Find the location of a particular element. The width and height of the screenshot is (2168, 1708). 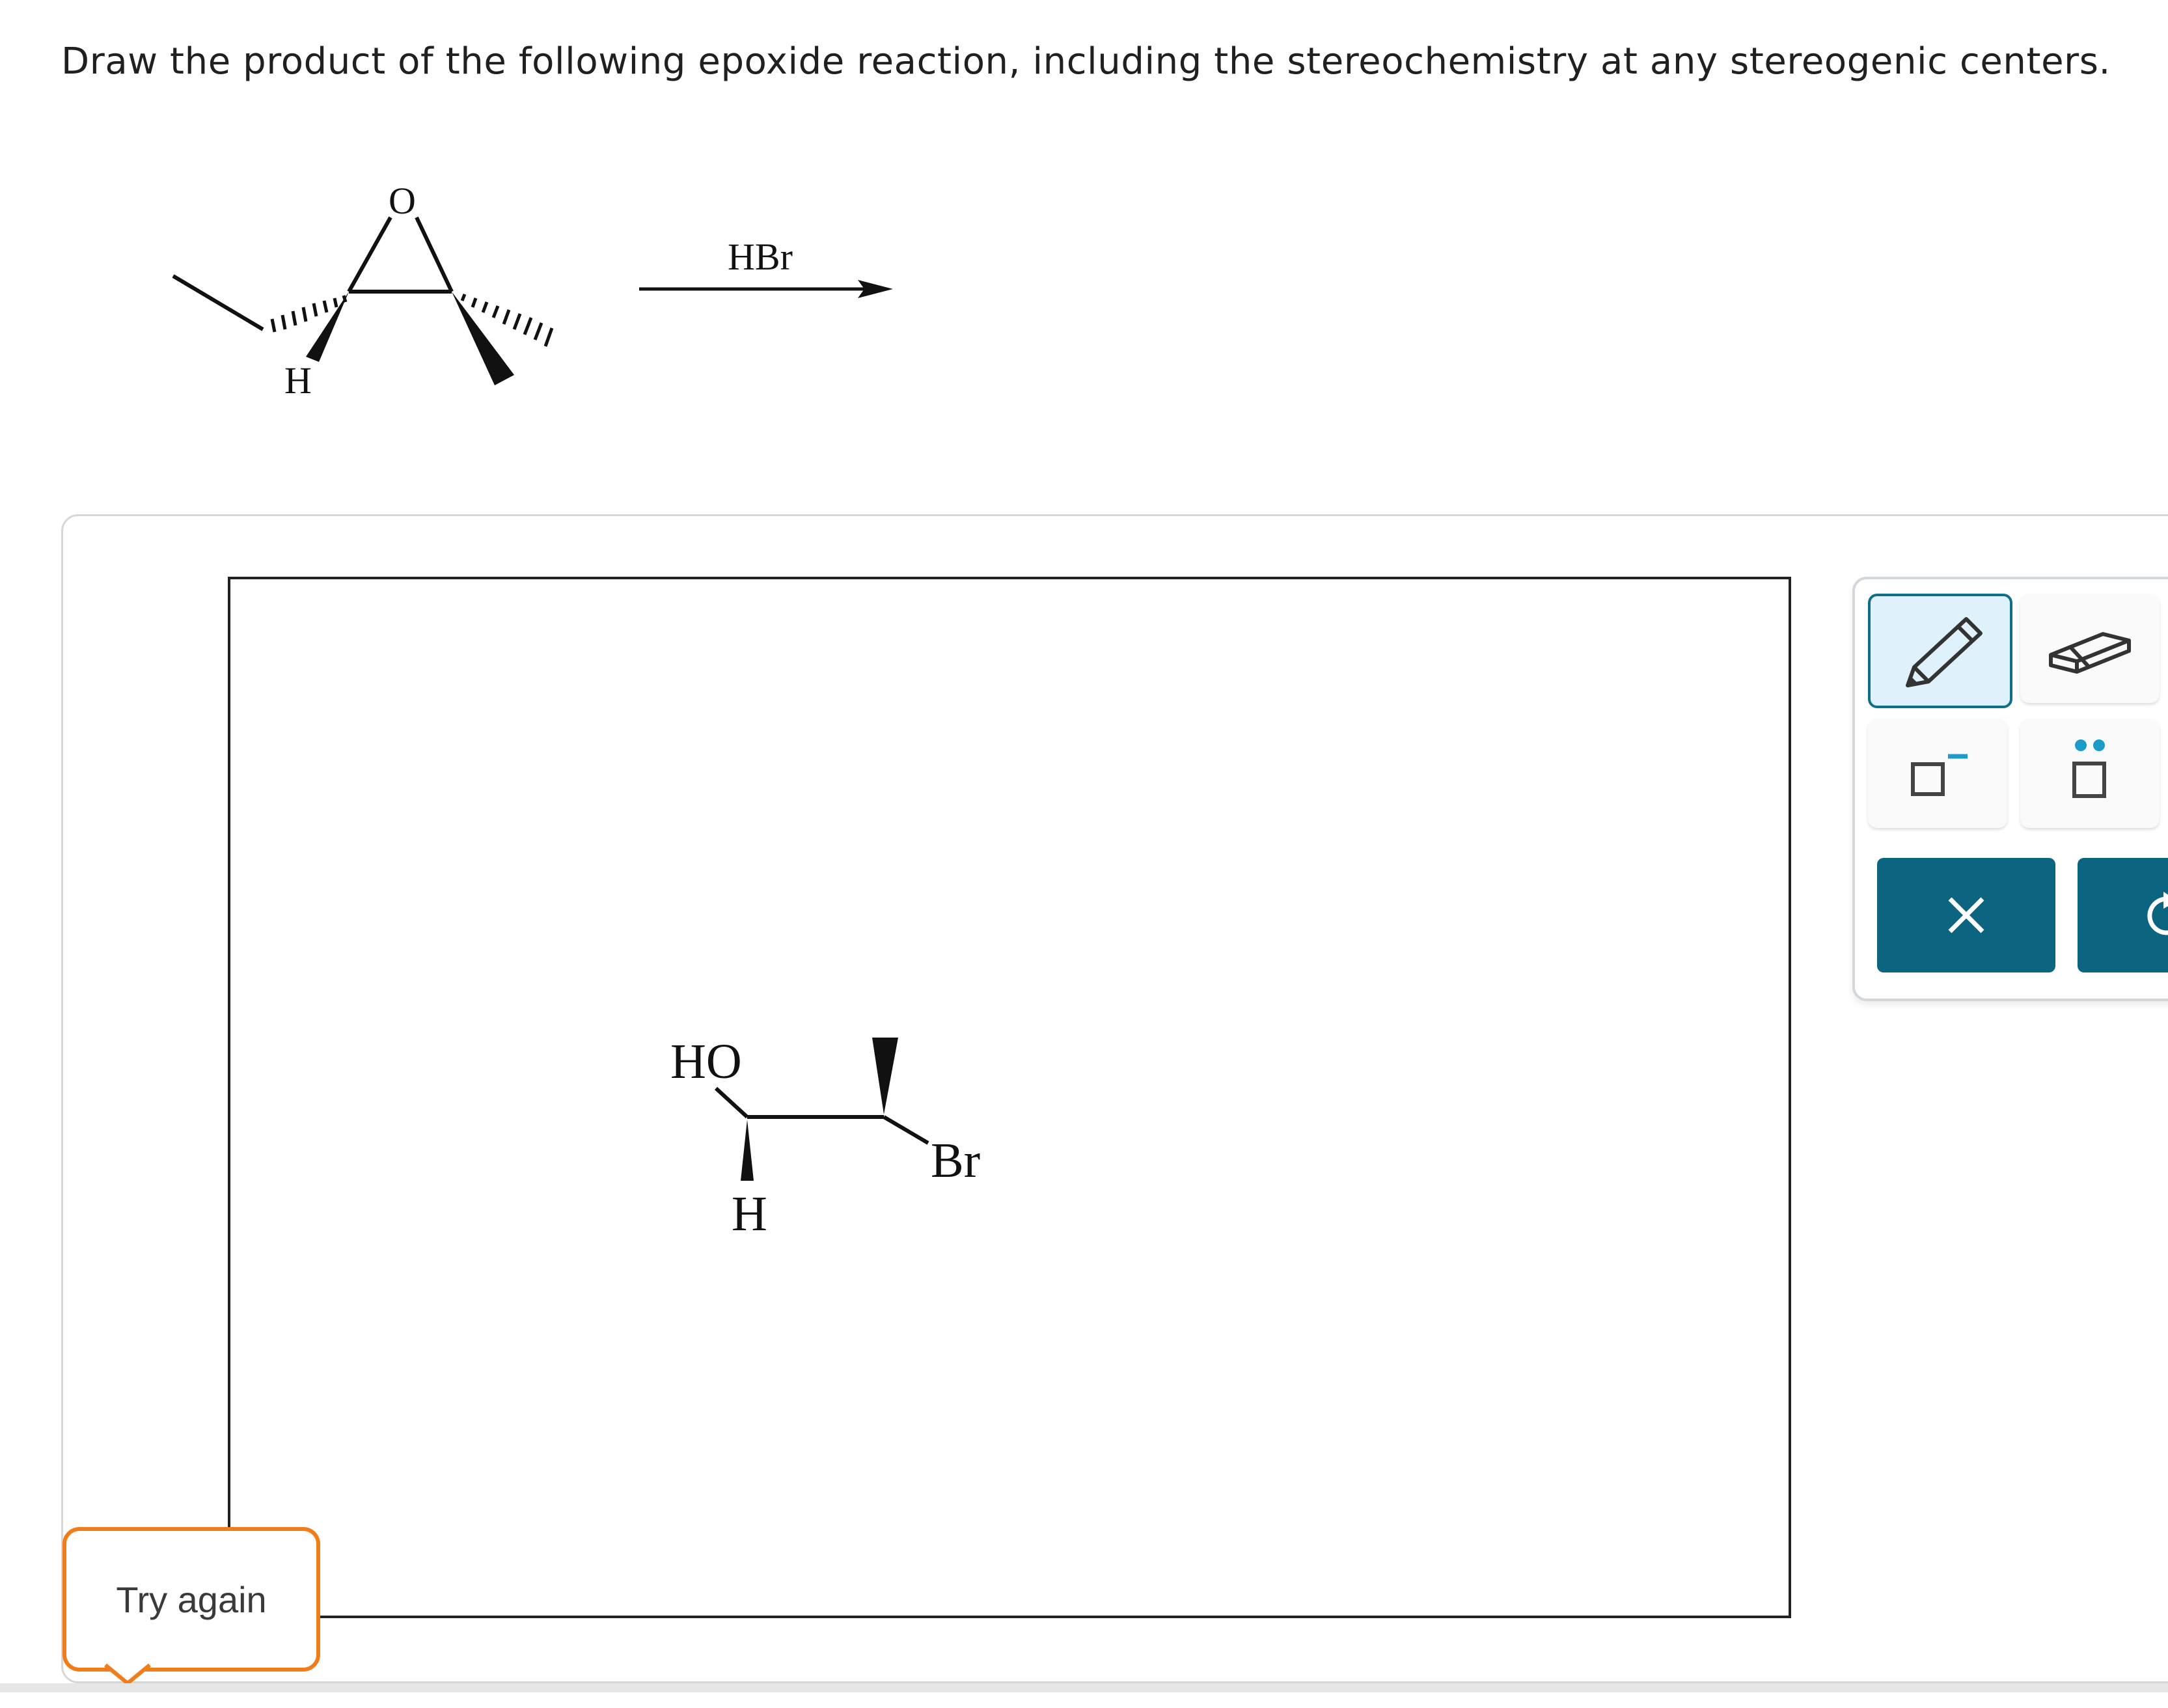

lone-pair-icon is located at coordinates (2089, 768).